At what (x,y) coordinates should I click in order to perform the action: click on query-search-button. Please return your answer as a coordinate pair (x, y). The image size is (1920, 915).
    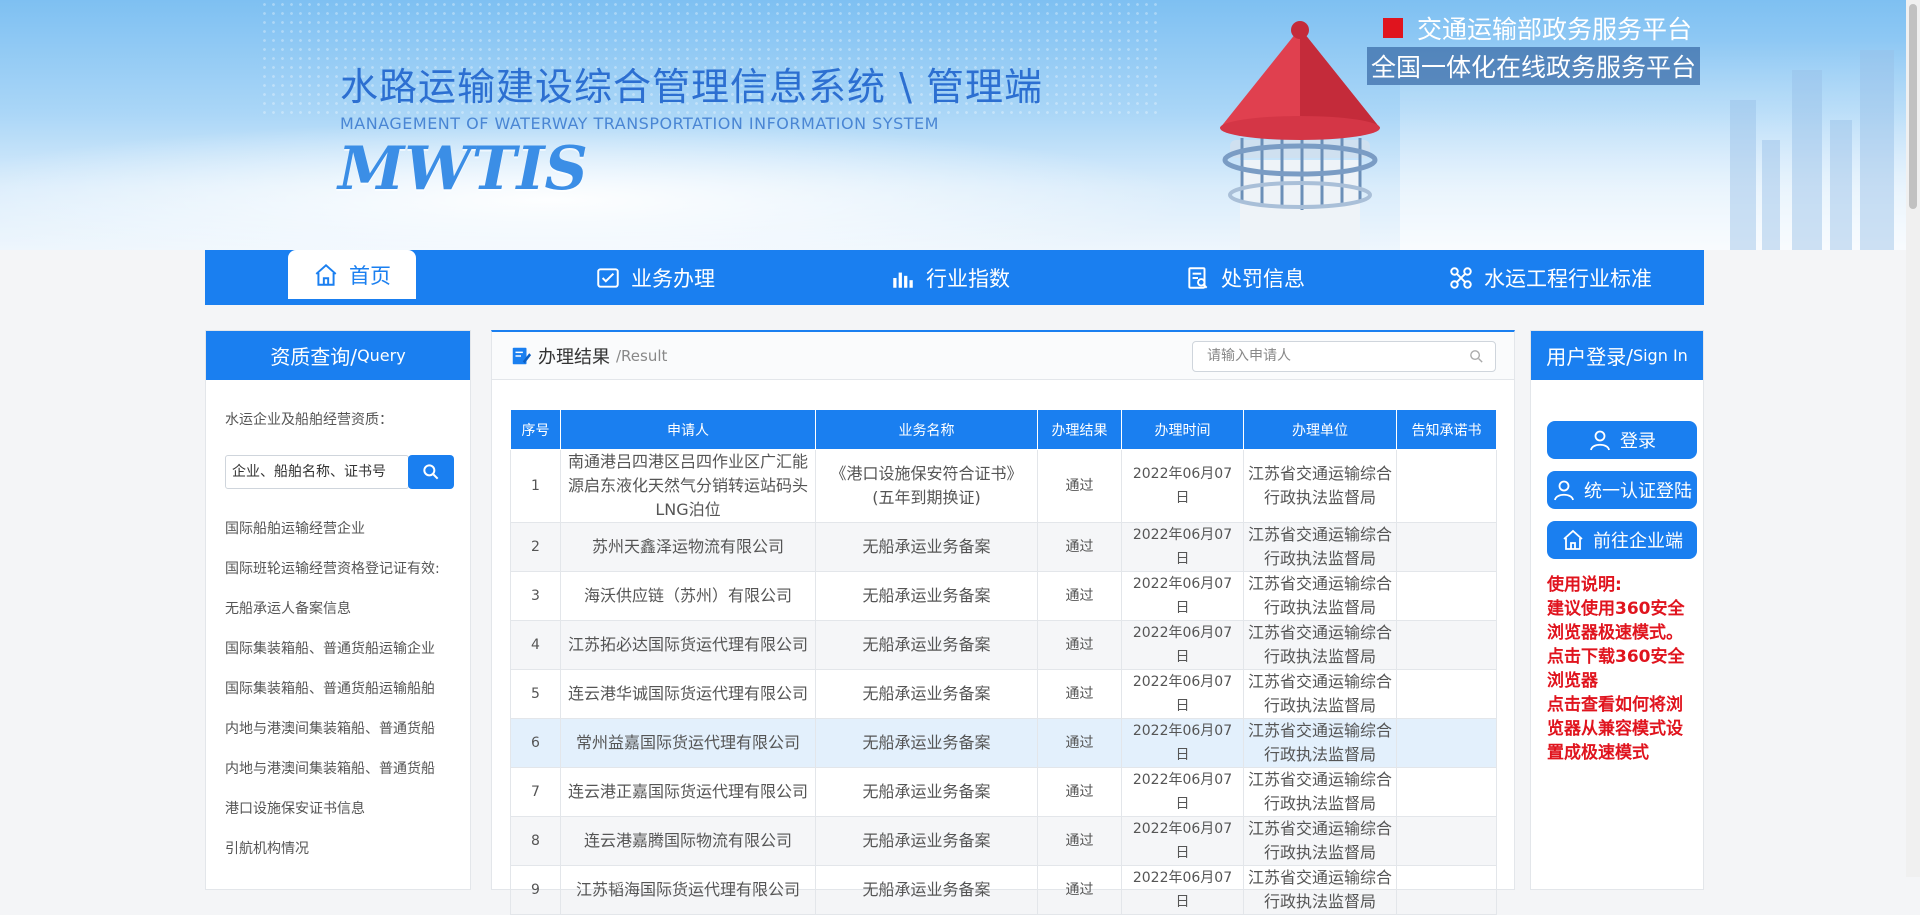
    Looking at the image, I should click on (431, 472).